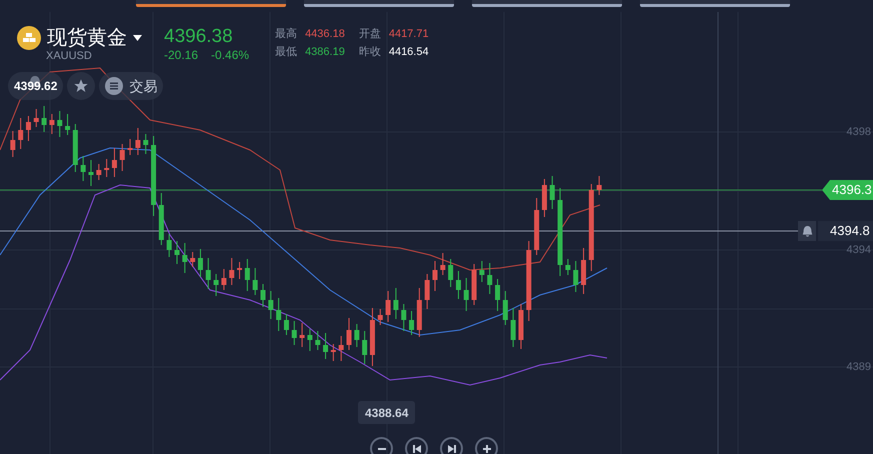 The height and width of the screenshot is (454, 873). I want to click on list-icon, so click(114, 86).